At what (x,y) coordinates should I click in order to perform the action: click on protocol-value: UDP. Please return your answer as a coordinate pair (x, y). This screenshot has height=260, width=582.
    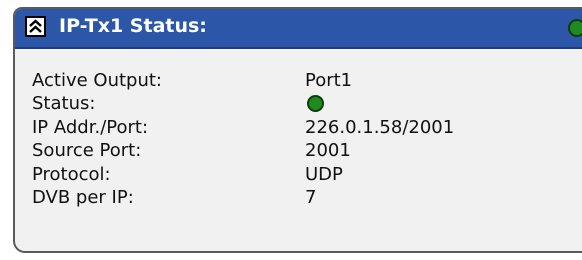
    Looking at the image, I should click on (324, 174).